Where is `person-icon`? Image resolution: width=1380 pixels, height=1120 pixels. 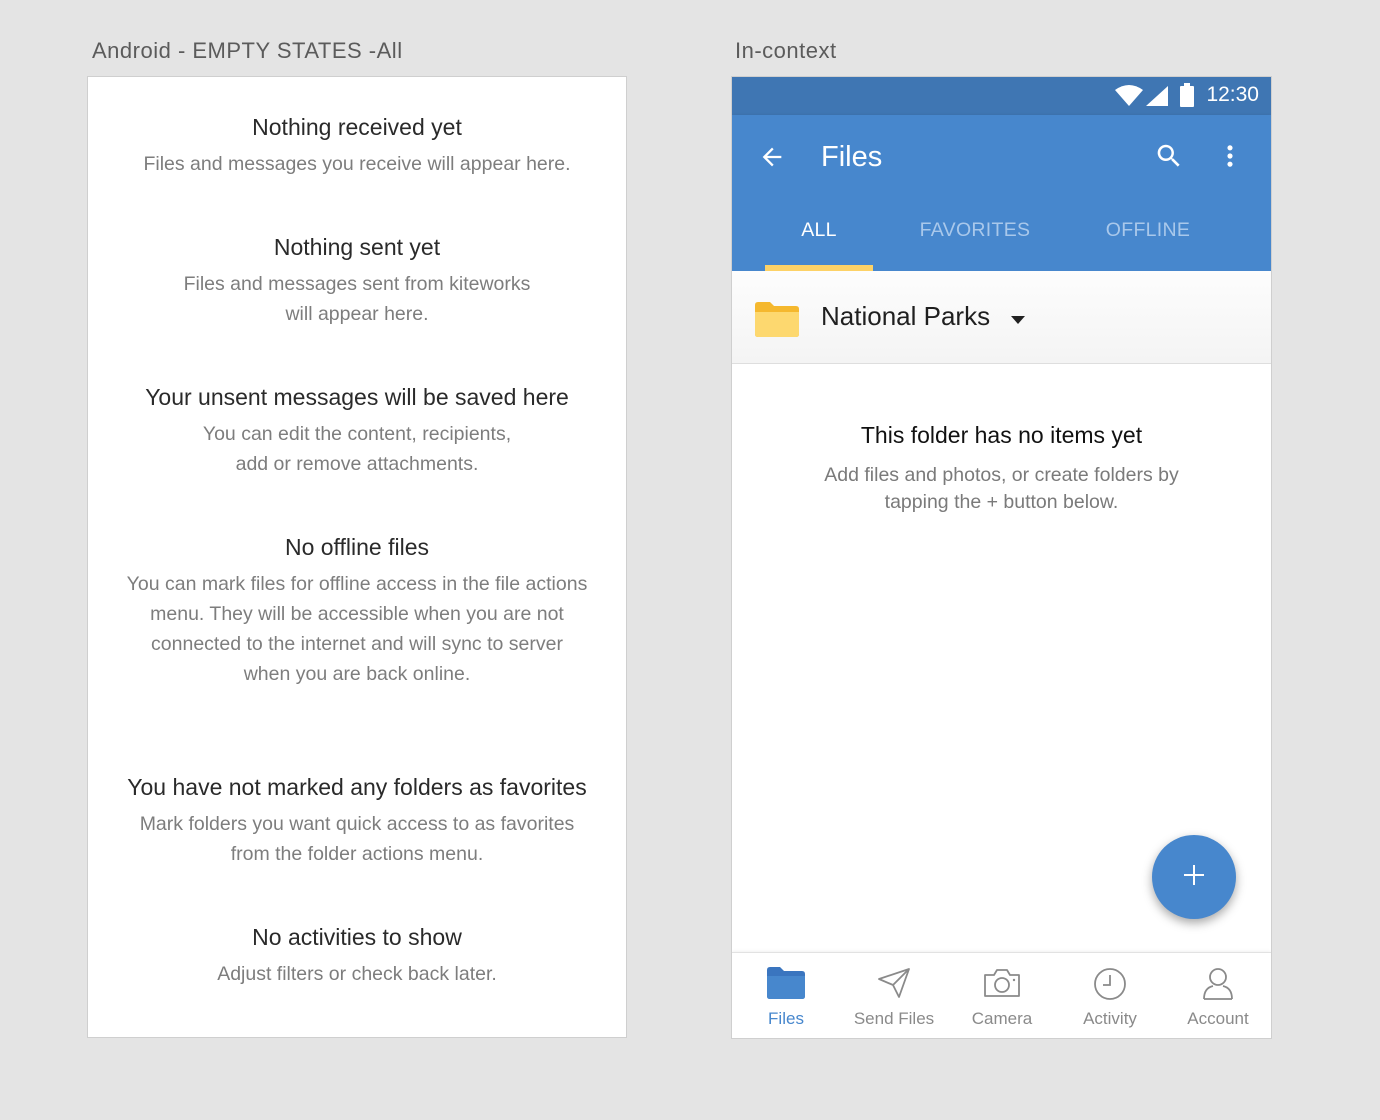
person-icon is located at coordinates (1218, 986).